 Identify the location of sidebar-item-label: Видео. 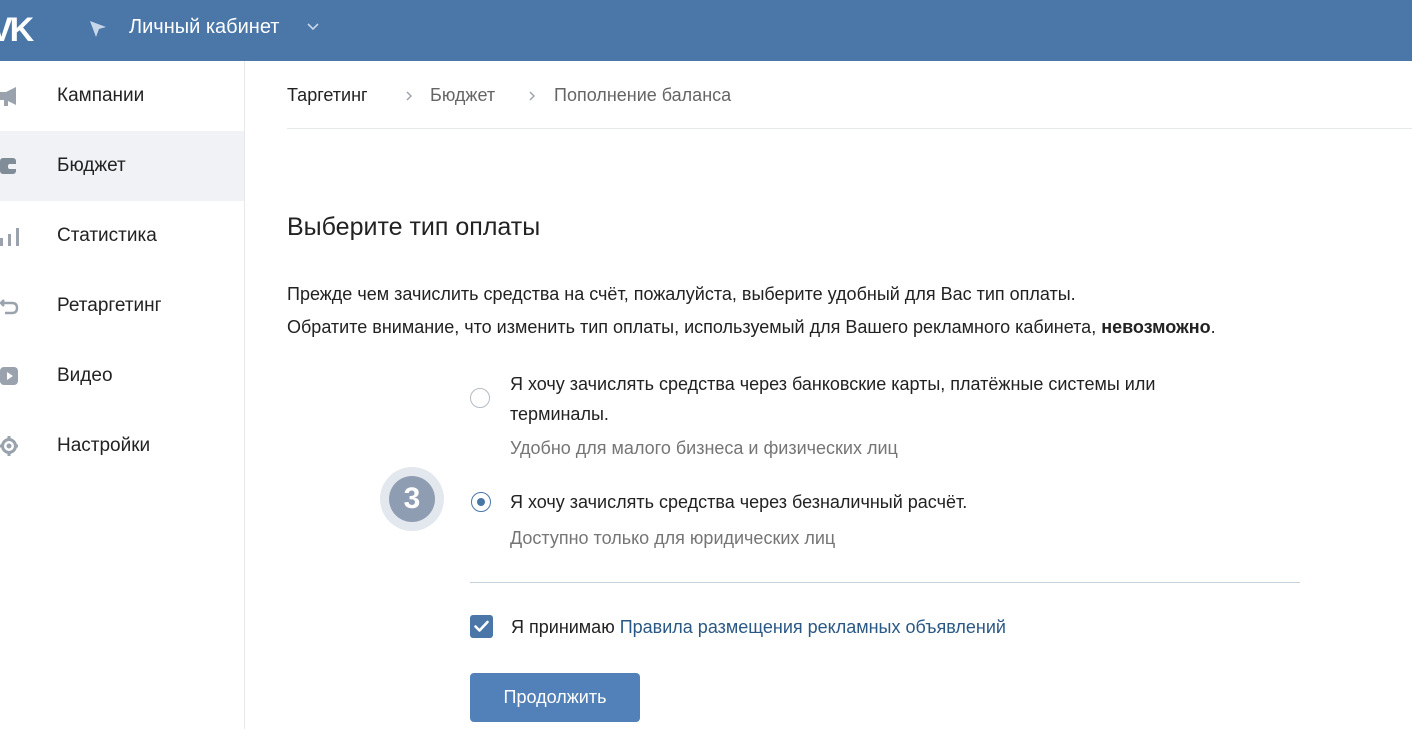
(85, 375).